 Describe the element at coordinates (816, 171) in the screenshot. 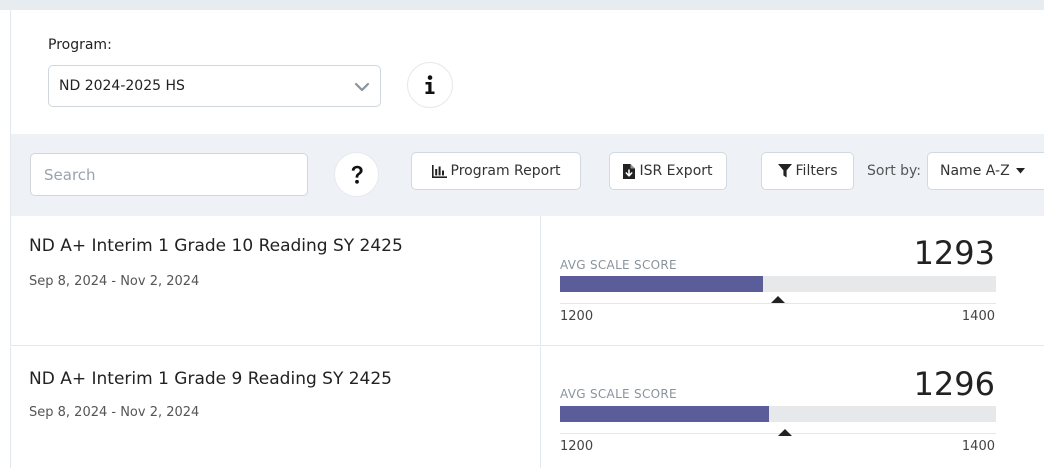

I see `filters-label: Filters` at that location.